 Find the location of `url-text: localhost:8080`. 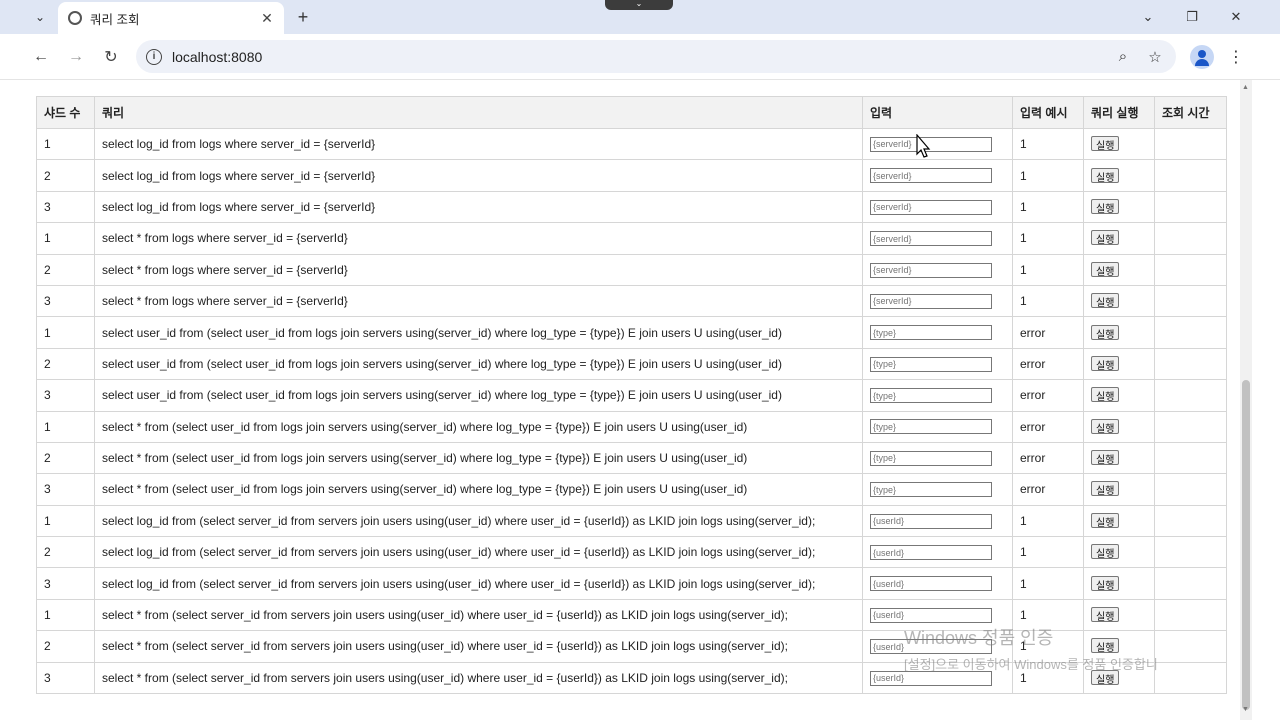

url-text: localhost:8080 is located at coordinates (642, 57).